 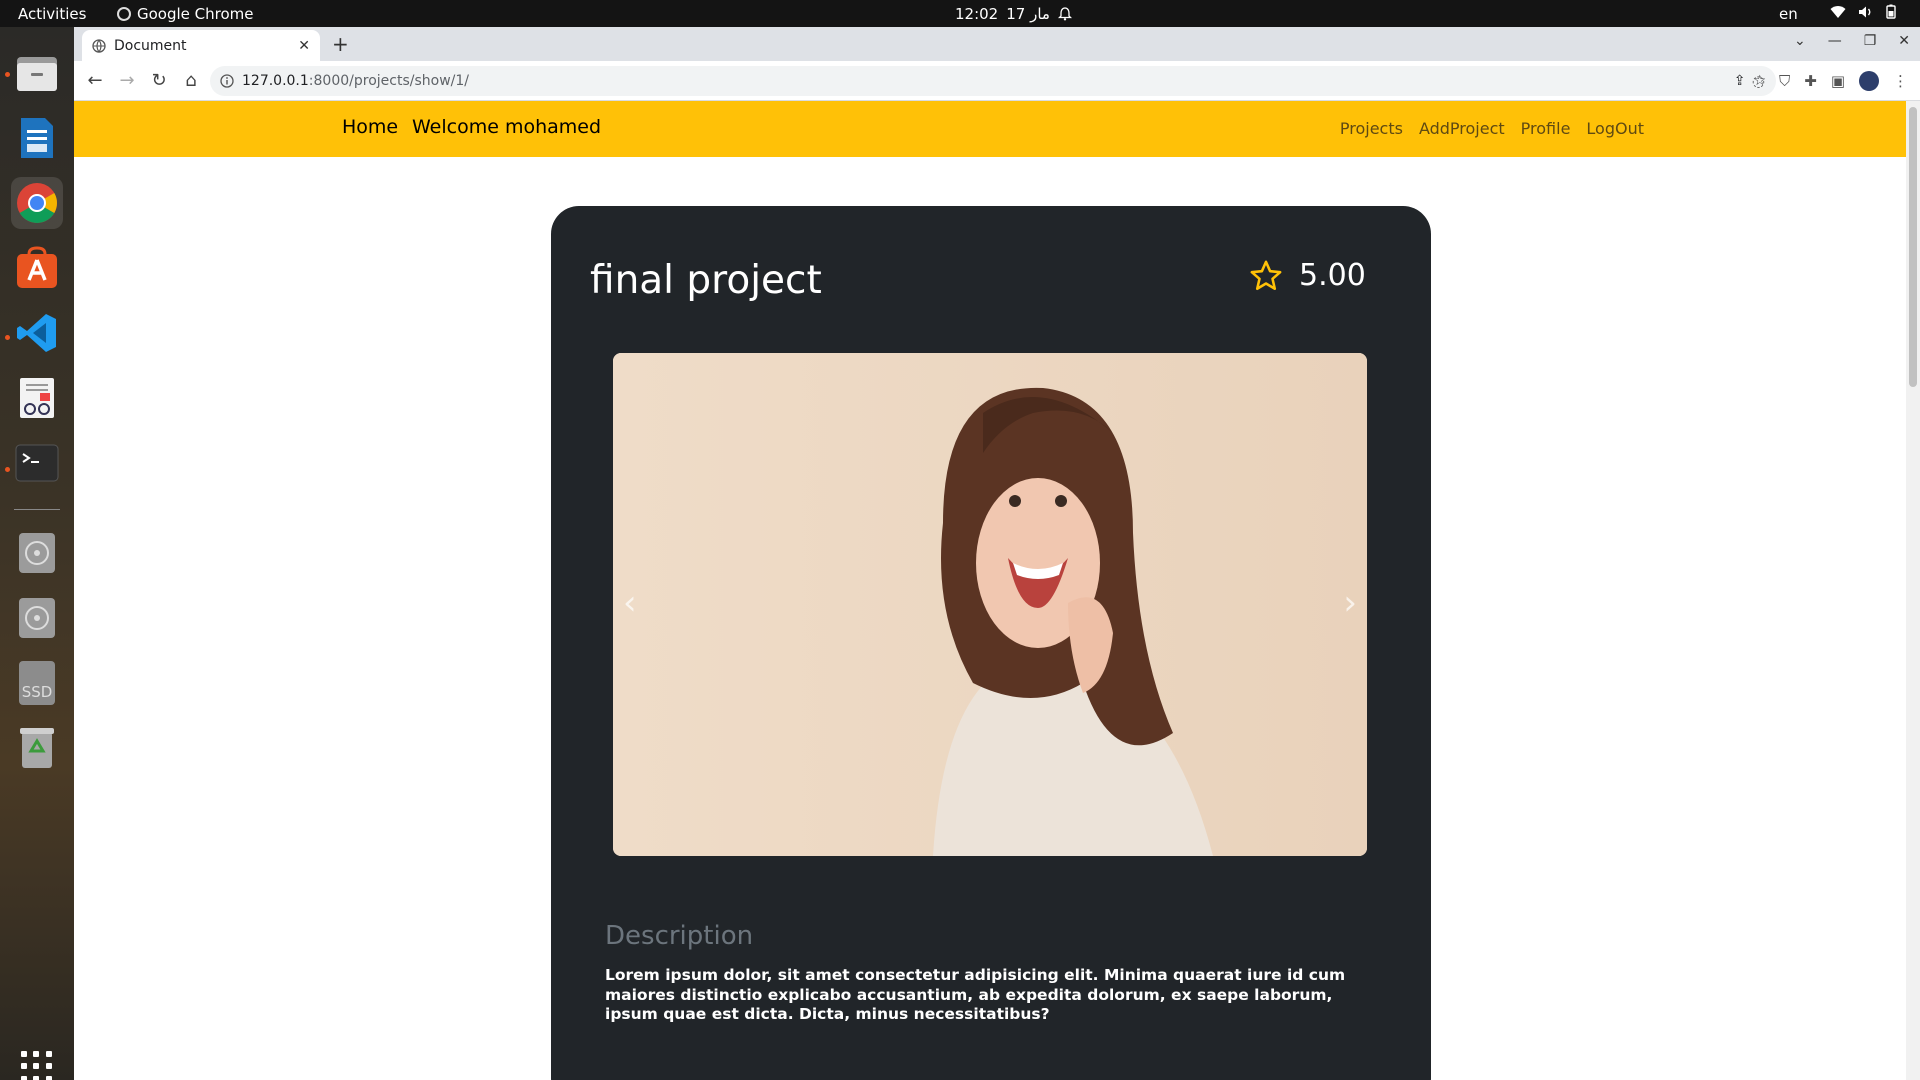 What do you see at coordinates (340, 44) in the screenshot?
I see `new-tab-button: +` at bounding box center [340, 44].